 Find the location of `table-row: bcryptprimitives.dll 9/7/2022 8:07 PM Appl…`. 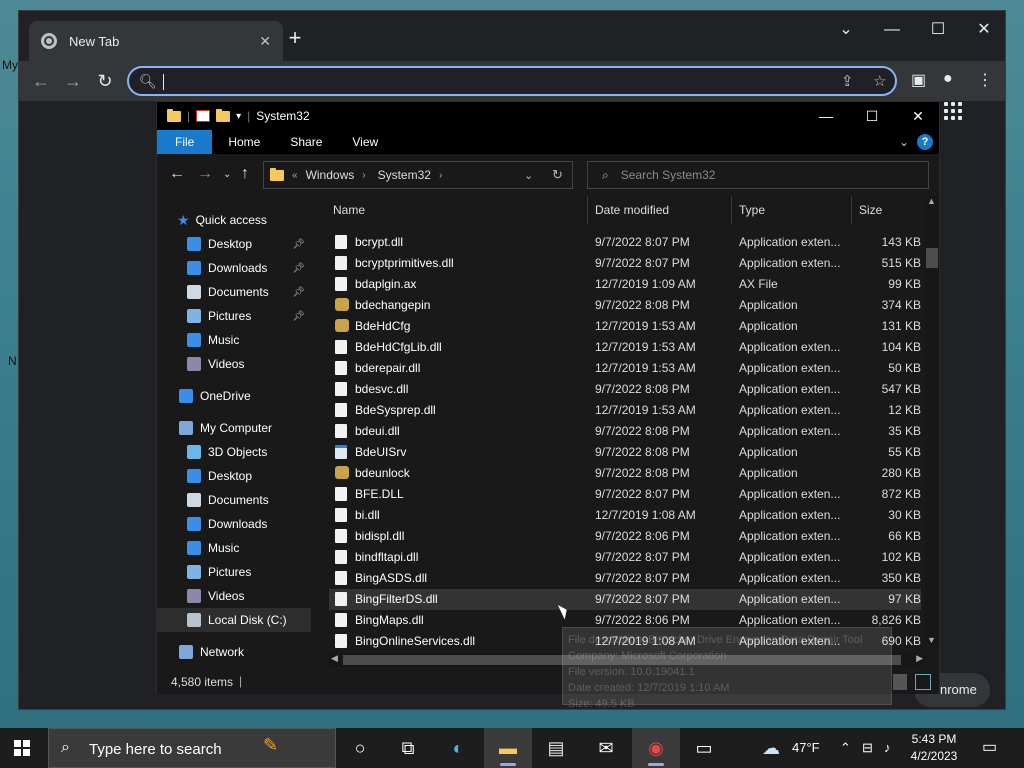

table-row: bcryptprimitives.dll 9/7/2022 8:07 PM Appl… is located at coordinates (625, 263).